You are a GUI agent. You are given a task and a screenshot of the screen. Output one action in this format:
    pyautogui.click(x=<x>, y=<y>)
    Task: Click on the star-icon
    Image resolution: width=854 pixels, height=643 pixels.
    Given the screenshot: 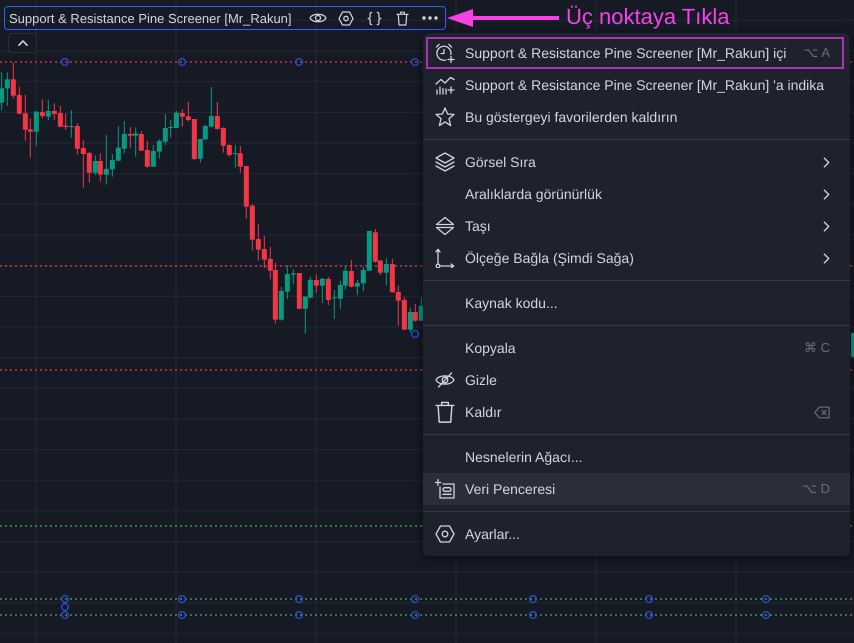 What is the action you would take?
    pyautogui.click(x=445, y=117)
    